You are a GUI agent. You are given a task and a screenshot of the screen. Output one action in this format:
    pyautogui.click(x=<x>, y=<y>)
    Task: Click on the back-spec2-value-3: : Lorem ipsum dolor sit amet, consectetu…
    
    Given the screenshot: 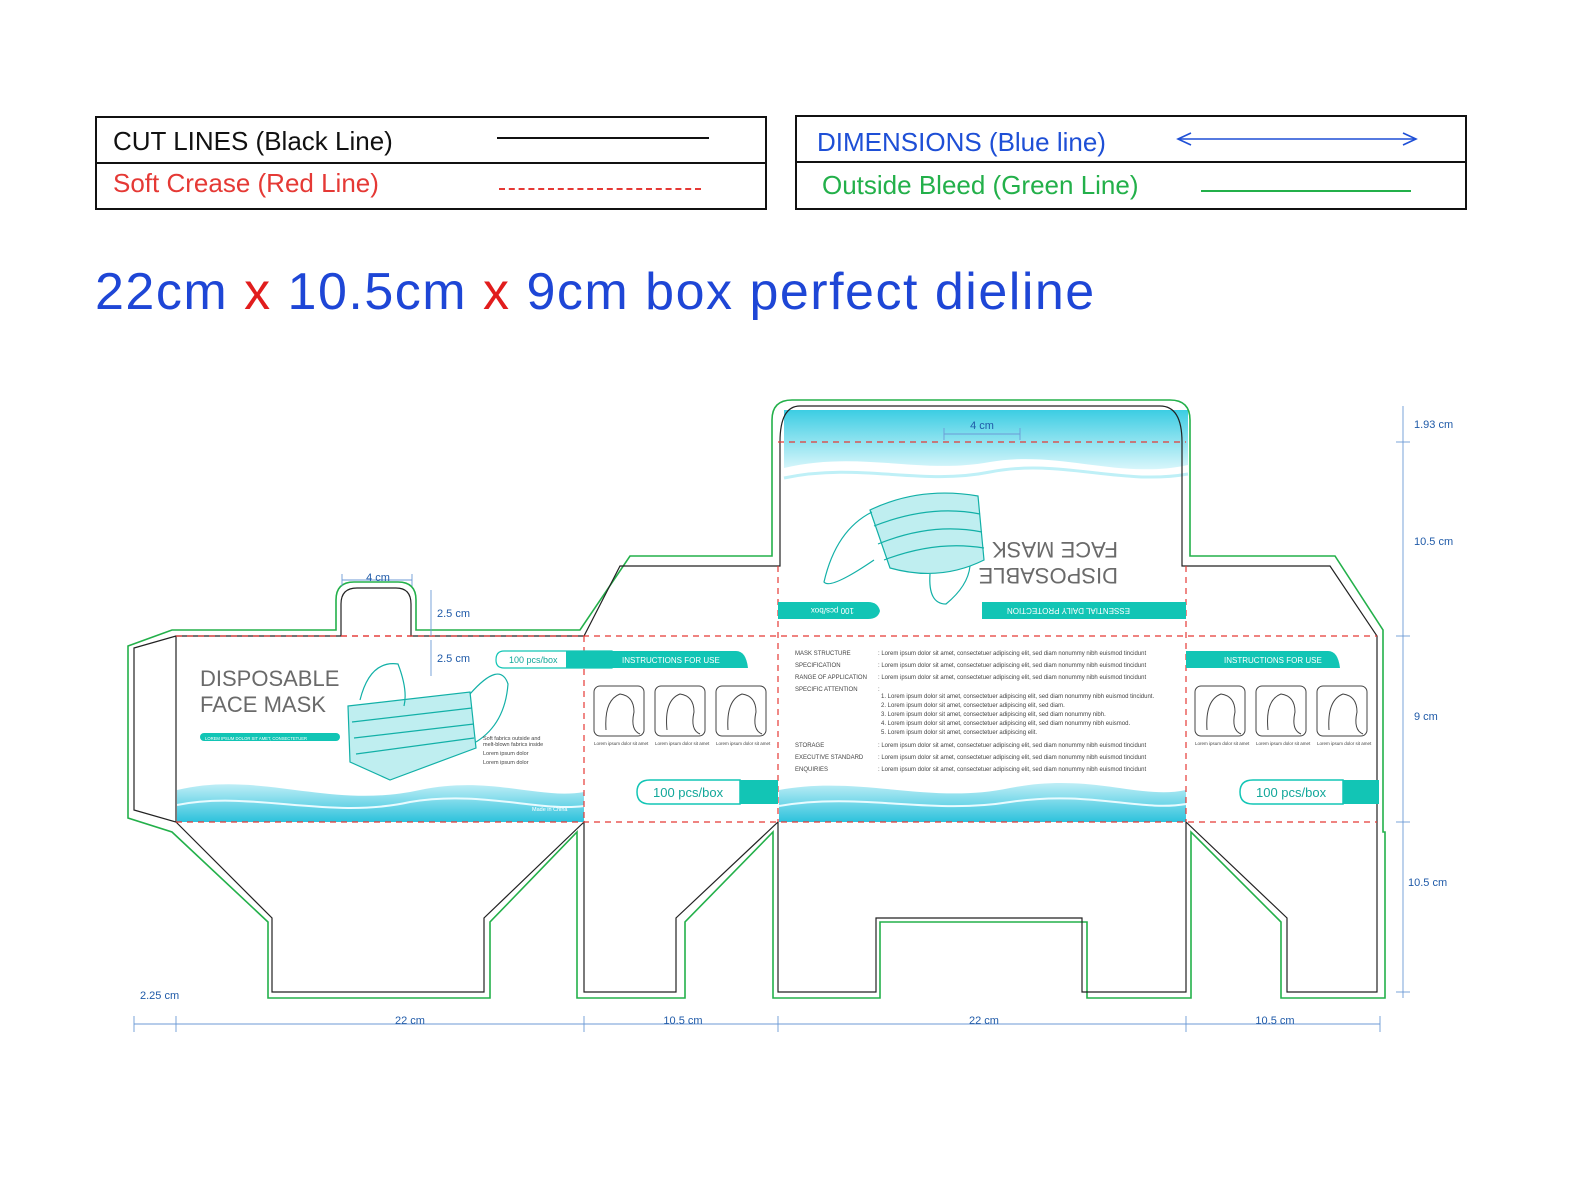 What is the action you would take?
    pyautogui.click(x=1012, y=770)
    